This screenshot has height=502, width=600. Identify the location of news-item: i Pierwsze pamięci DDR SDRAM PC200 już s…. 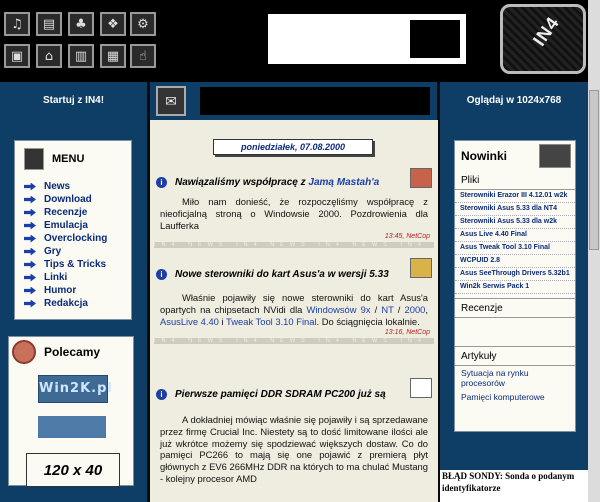
(294, 431).